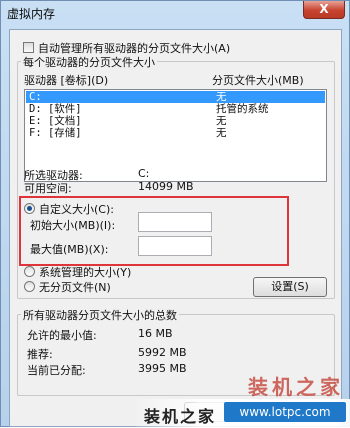  What do you see at coordinates (166, 186) in the screenshot?
I see `free-space-value: 14099 MB` at bounding box center [166, 186].